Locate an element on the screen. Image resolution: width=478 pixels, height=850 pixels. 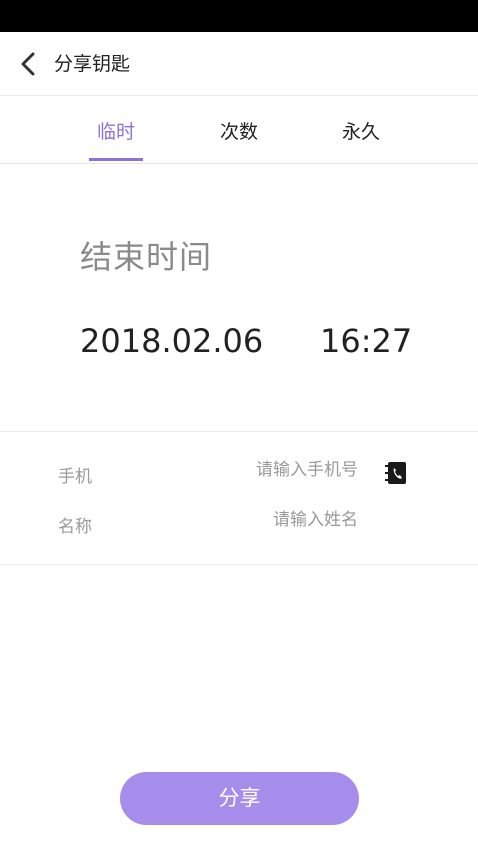
name-label: 名称 is located at coordinates (75, 527).